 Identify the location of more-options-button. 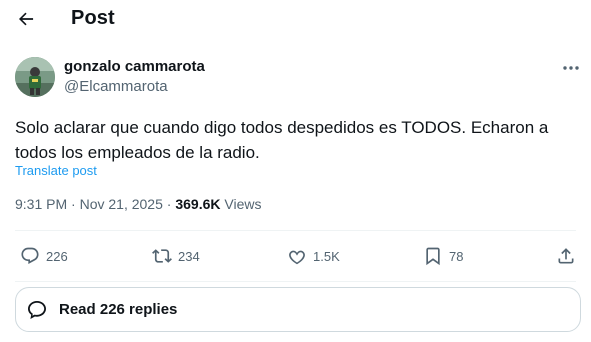
(571, 68).